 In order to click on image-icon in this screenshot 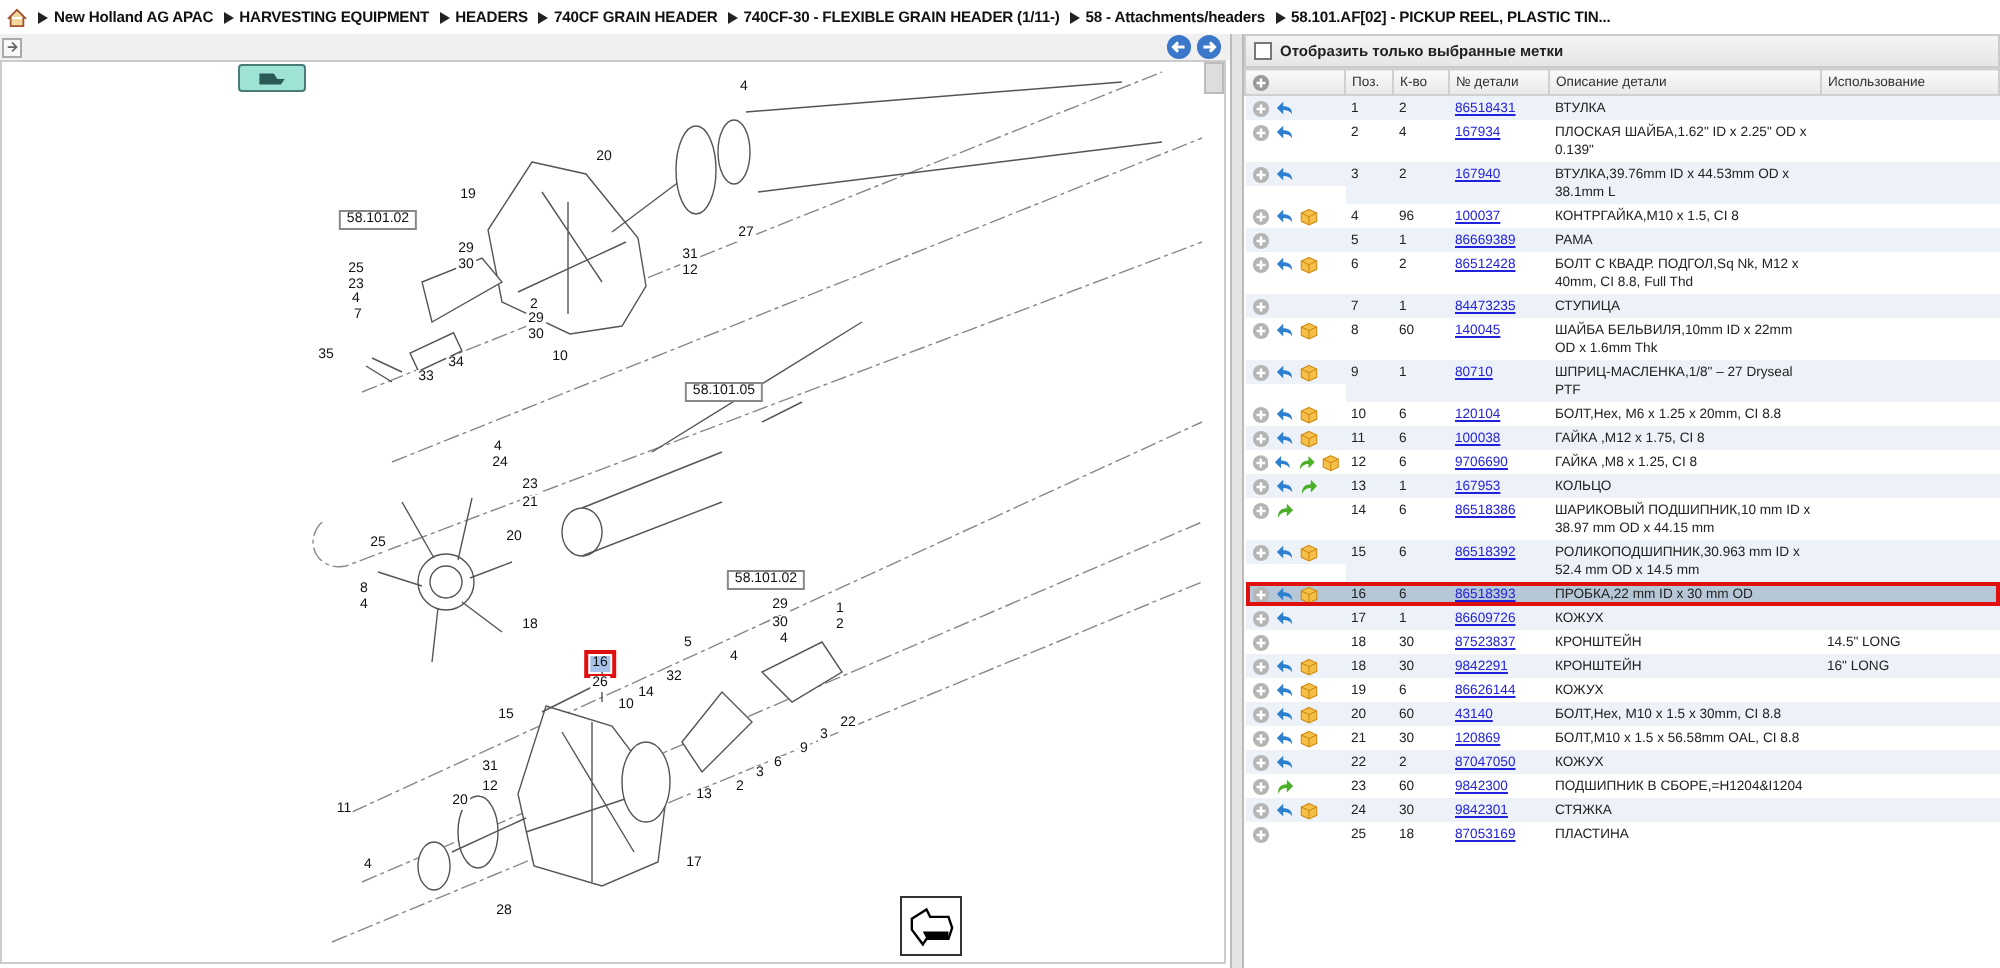, I will do `click(272, 78)`.